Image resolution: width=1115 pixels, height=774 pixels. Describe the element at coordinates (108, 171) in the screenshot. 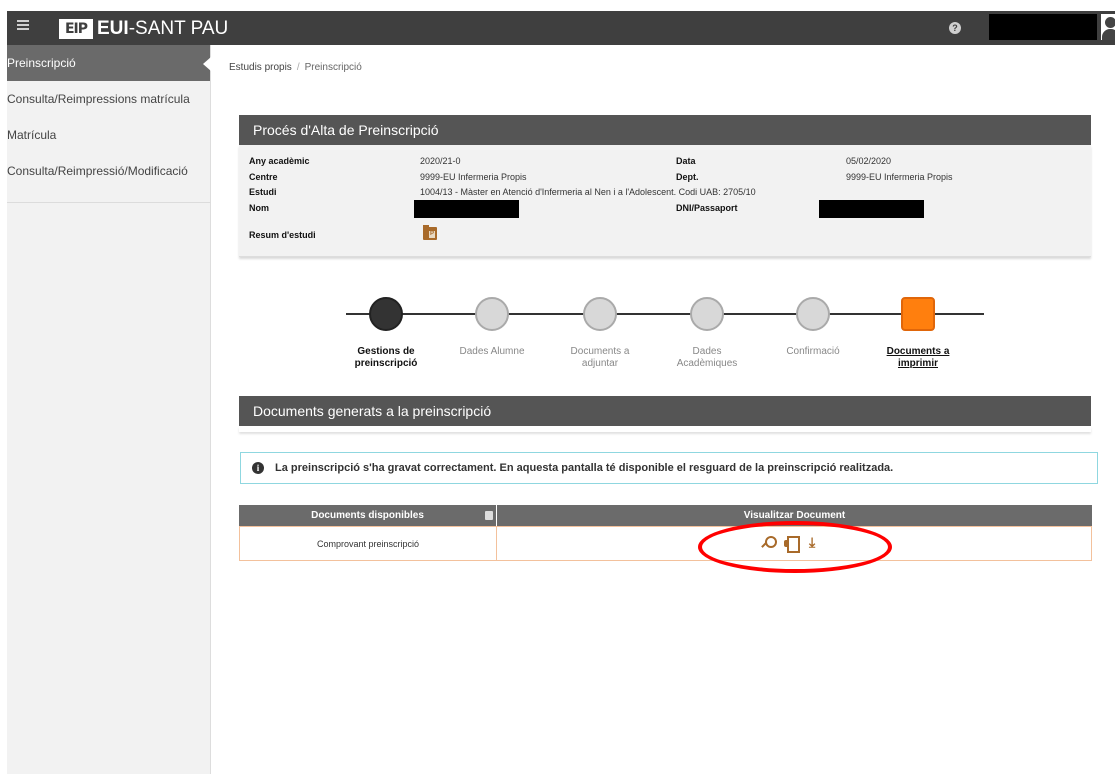

I see `sidebar-item-consulta-reimpressio-modificacio: Consulta/Reimpressió/Modificació` at that location.